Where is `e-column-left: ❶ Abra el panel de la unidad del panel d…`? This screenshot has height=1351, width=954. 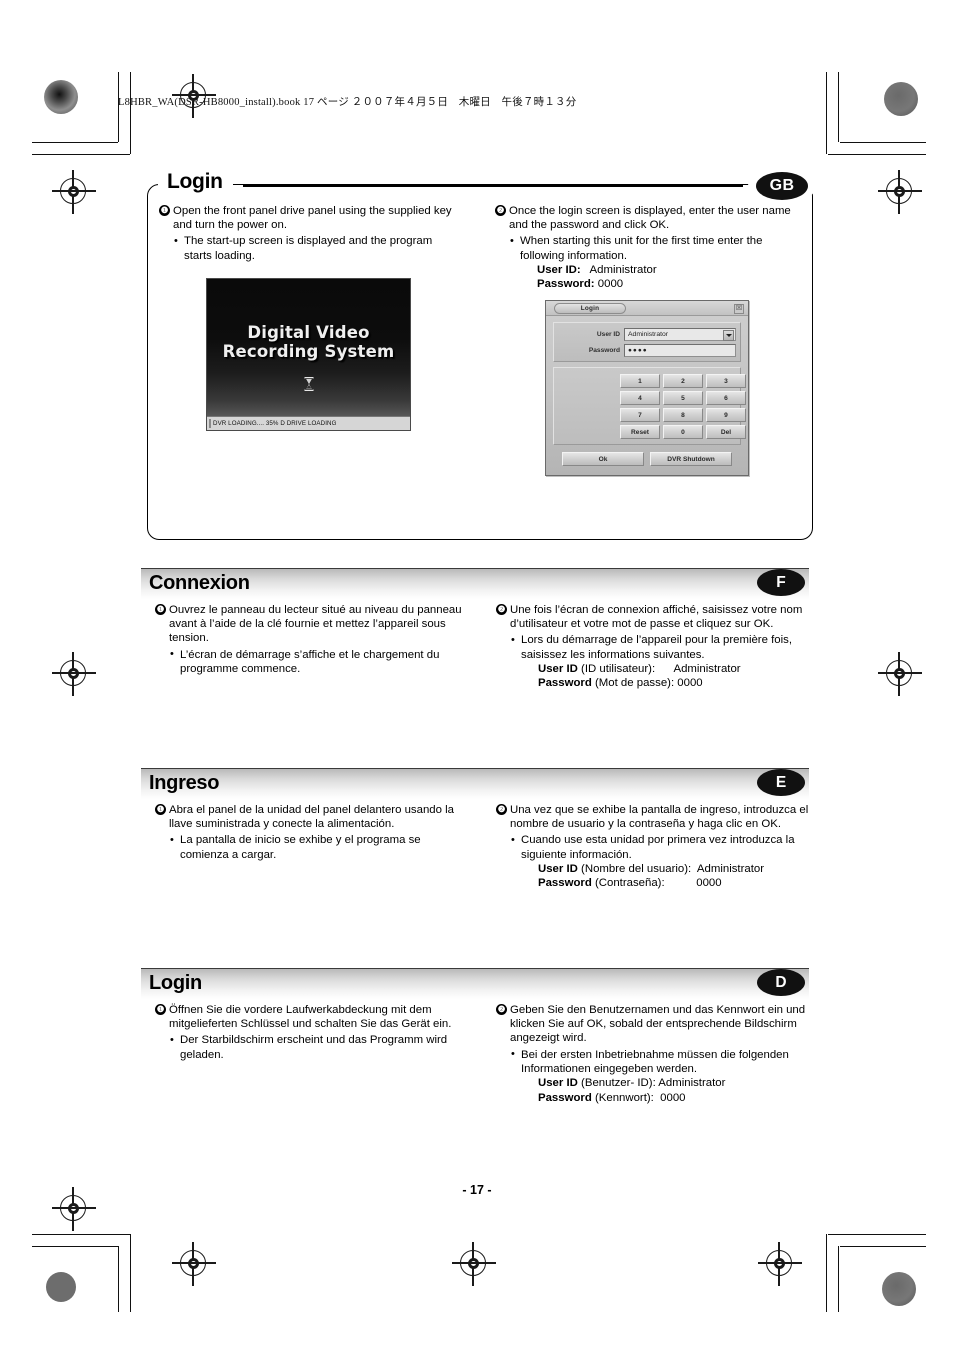
e-column-left: ❶ Abra el panel de la unidad del panel d… is located at coordinates (310, 832).